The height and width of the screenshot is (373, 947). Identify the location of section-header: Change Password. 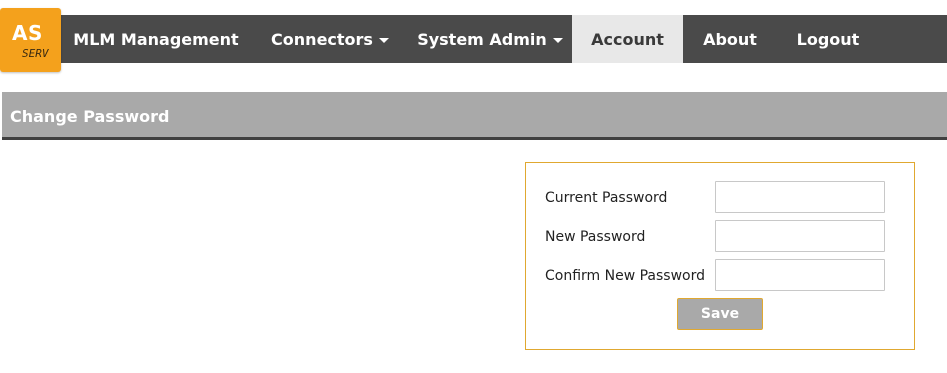
(474, 116).